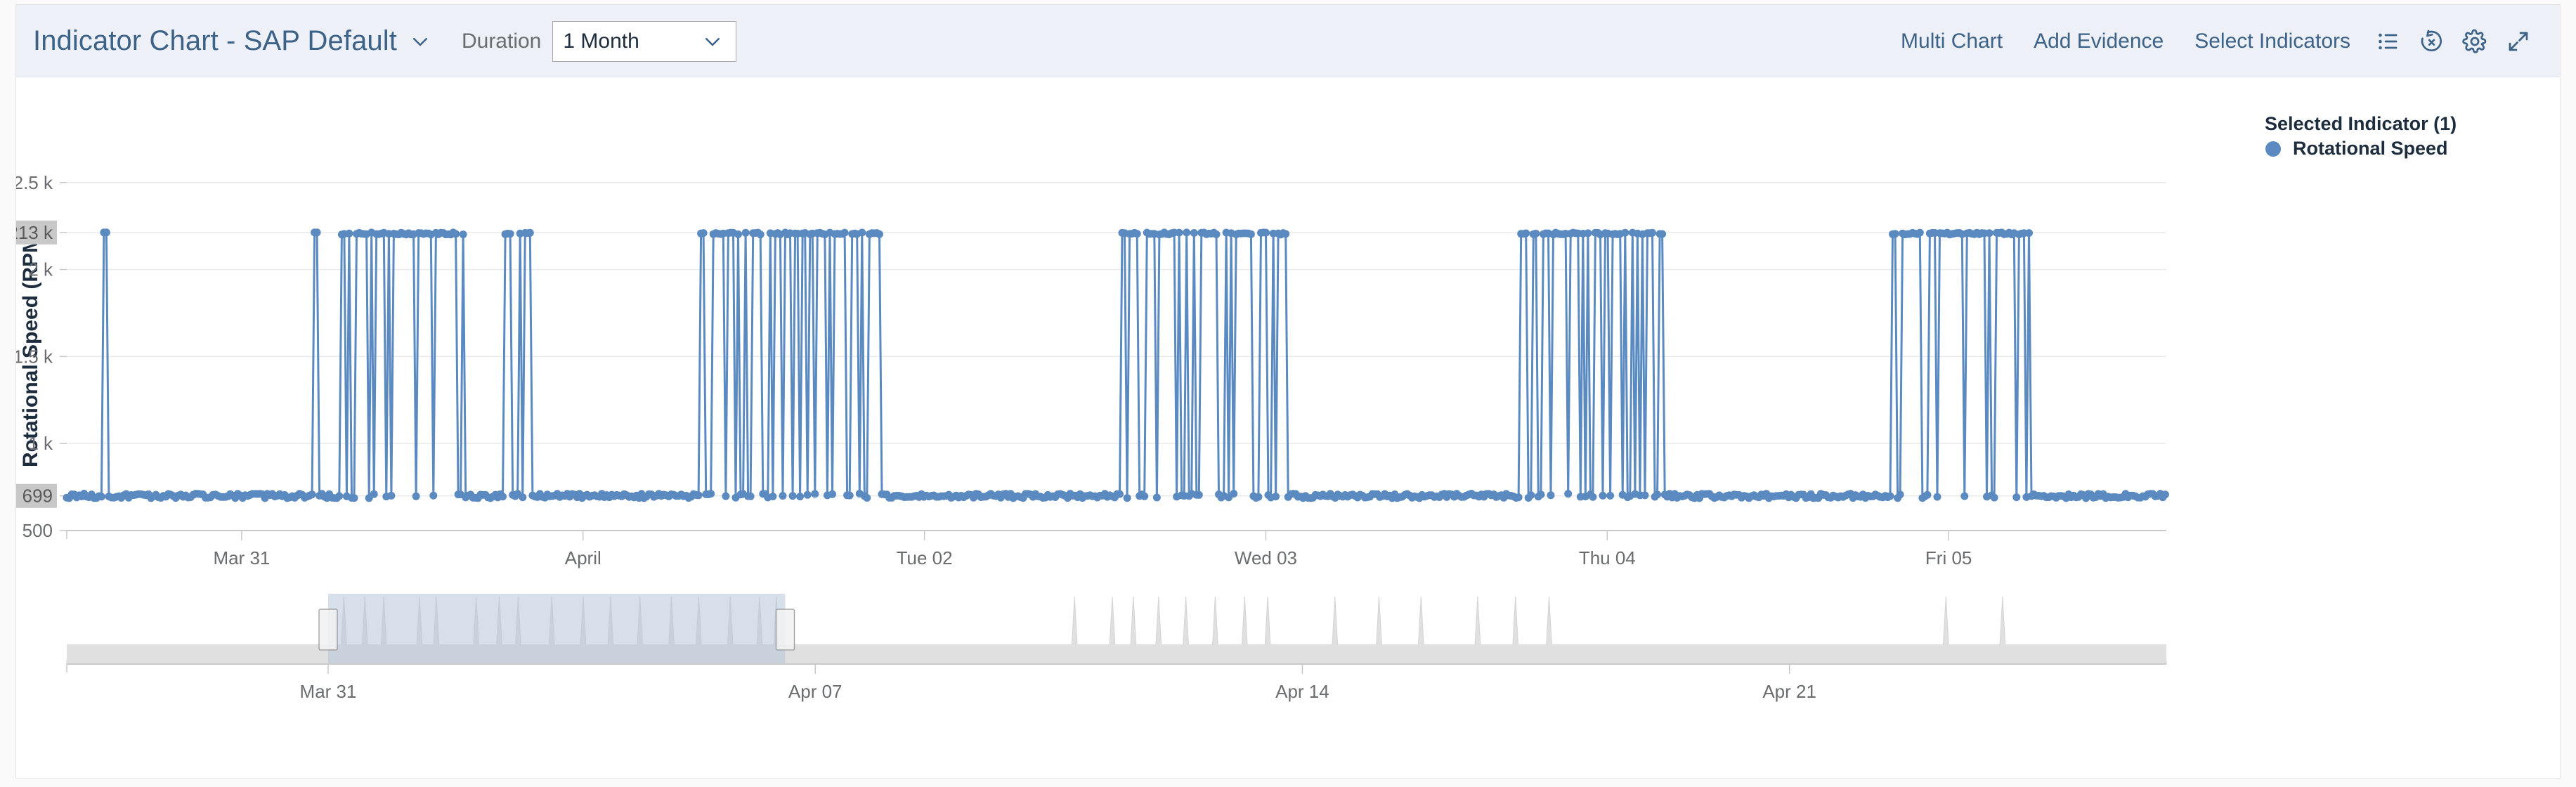  What do you see at coordinates (2273, 149) in the screenshot?
I see `legend-marker-icon` at bounding box center [2273, 149].